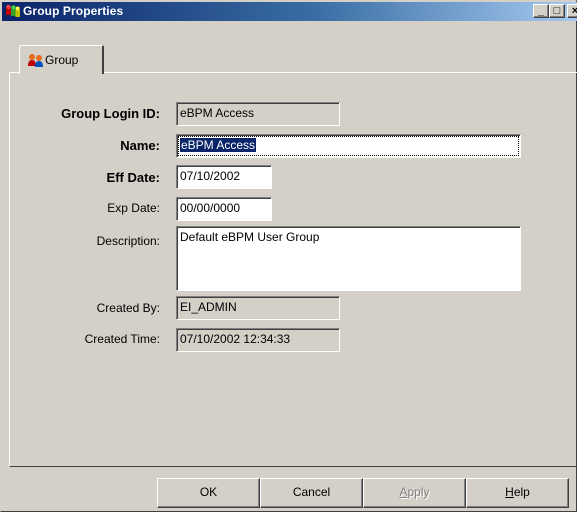  Describe the element at coordinates (348, 258) in the screenshot. I see `description-textarea: Default eBPM User Group` at that location.